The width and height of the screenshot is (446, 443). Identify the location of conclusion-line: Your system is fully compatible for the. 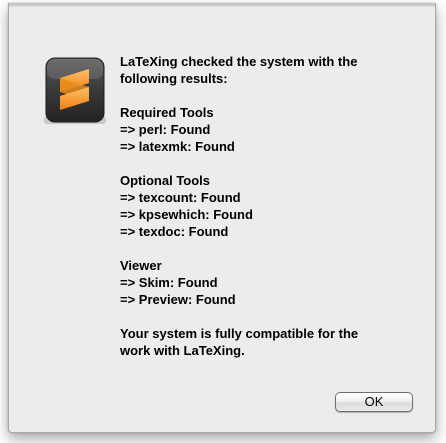
(239, 333).